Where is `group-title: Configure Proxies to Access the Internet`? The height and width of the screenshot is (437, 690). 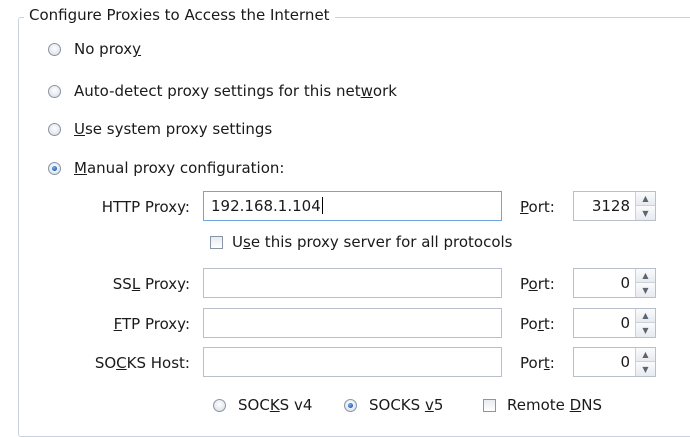 group-title: Configure Proxies to Access the Internet is located at coordinates (179, 15).